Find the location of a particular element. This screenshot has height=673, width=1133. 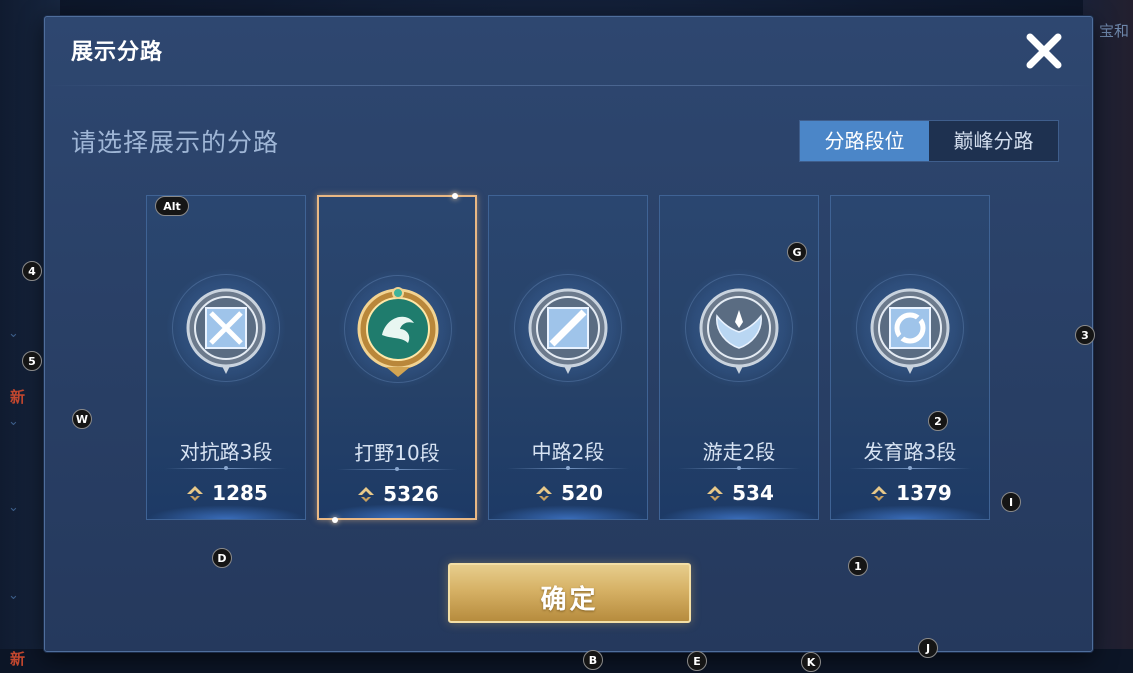

lane-rank-label: 中路2段 is located at coordinates (568, 452).